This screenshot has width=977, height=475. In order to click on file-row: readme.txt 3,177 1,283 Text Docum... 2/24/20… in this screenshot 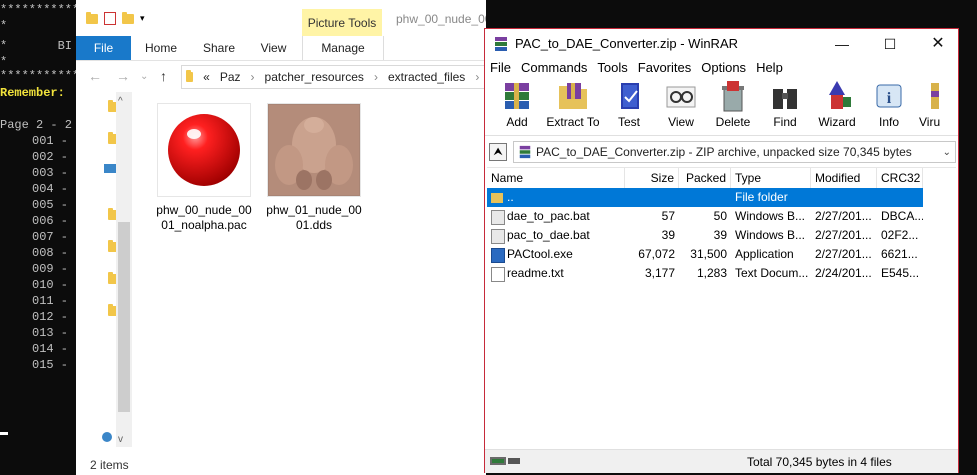, I will do `click(705, 273)`.